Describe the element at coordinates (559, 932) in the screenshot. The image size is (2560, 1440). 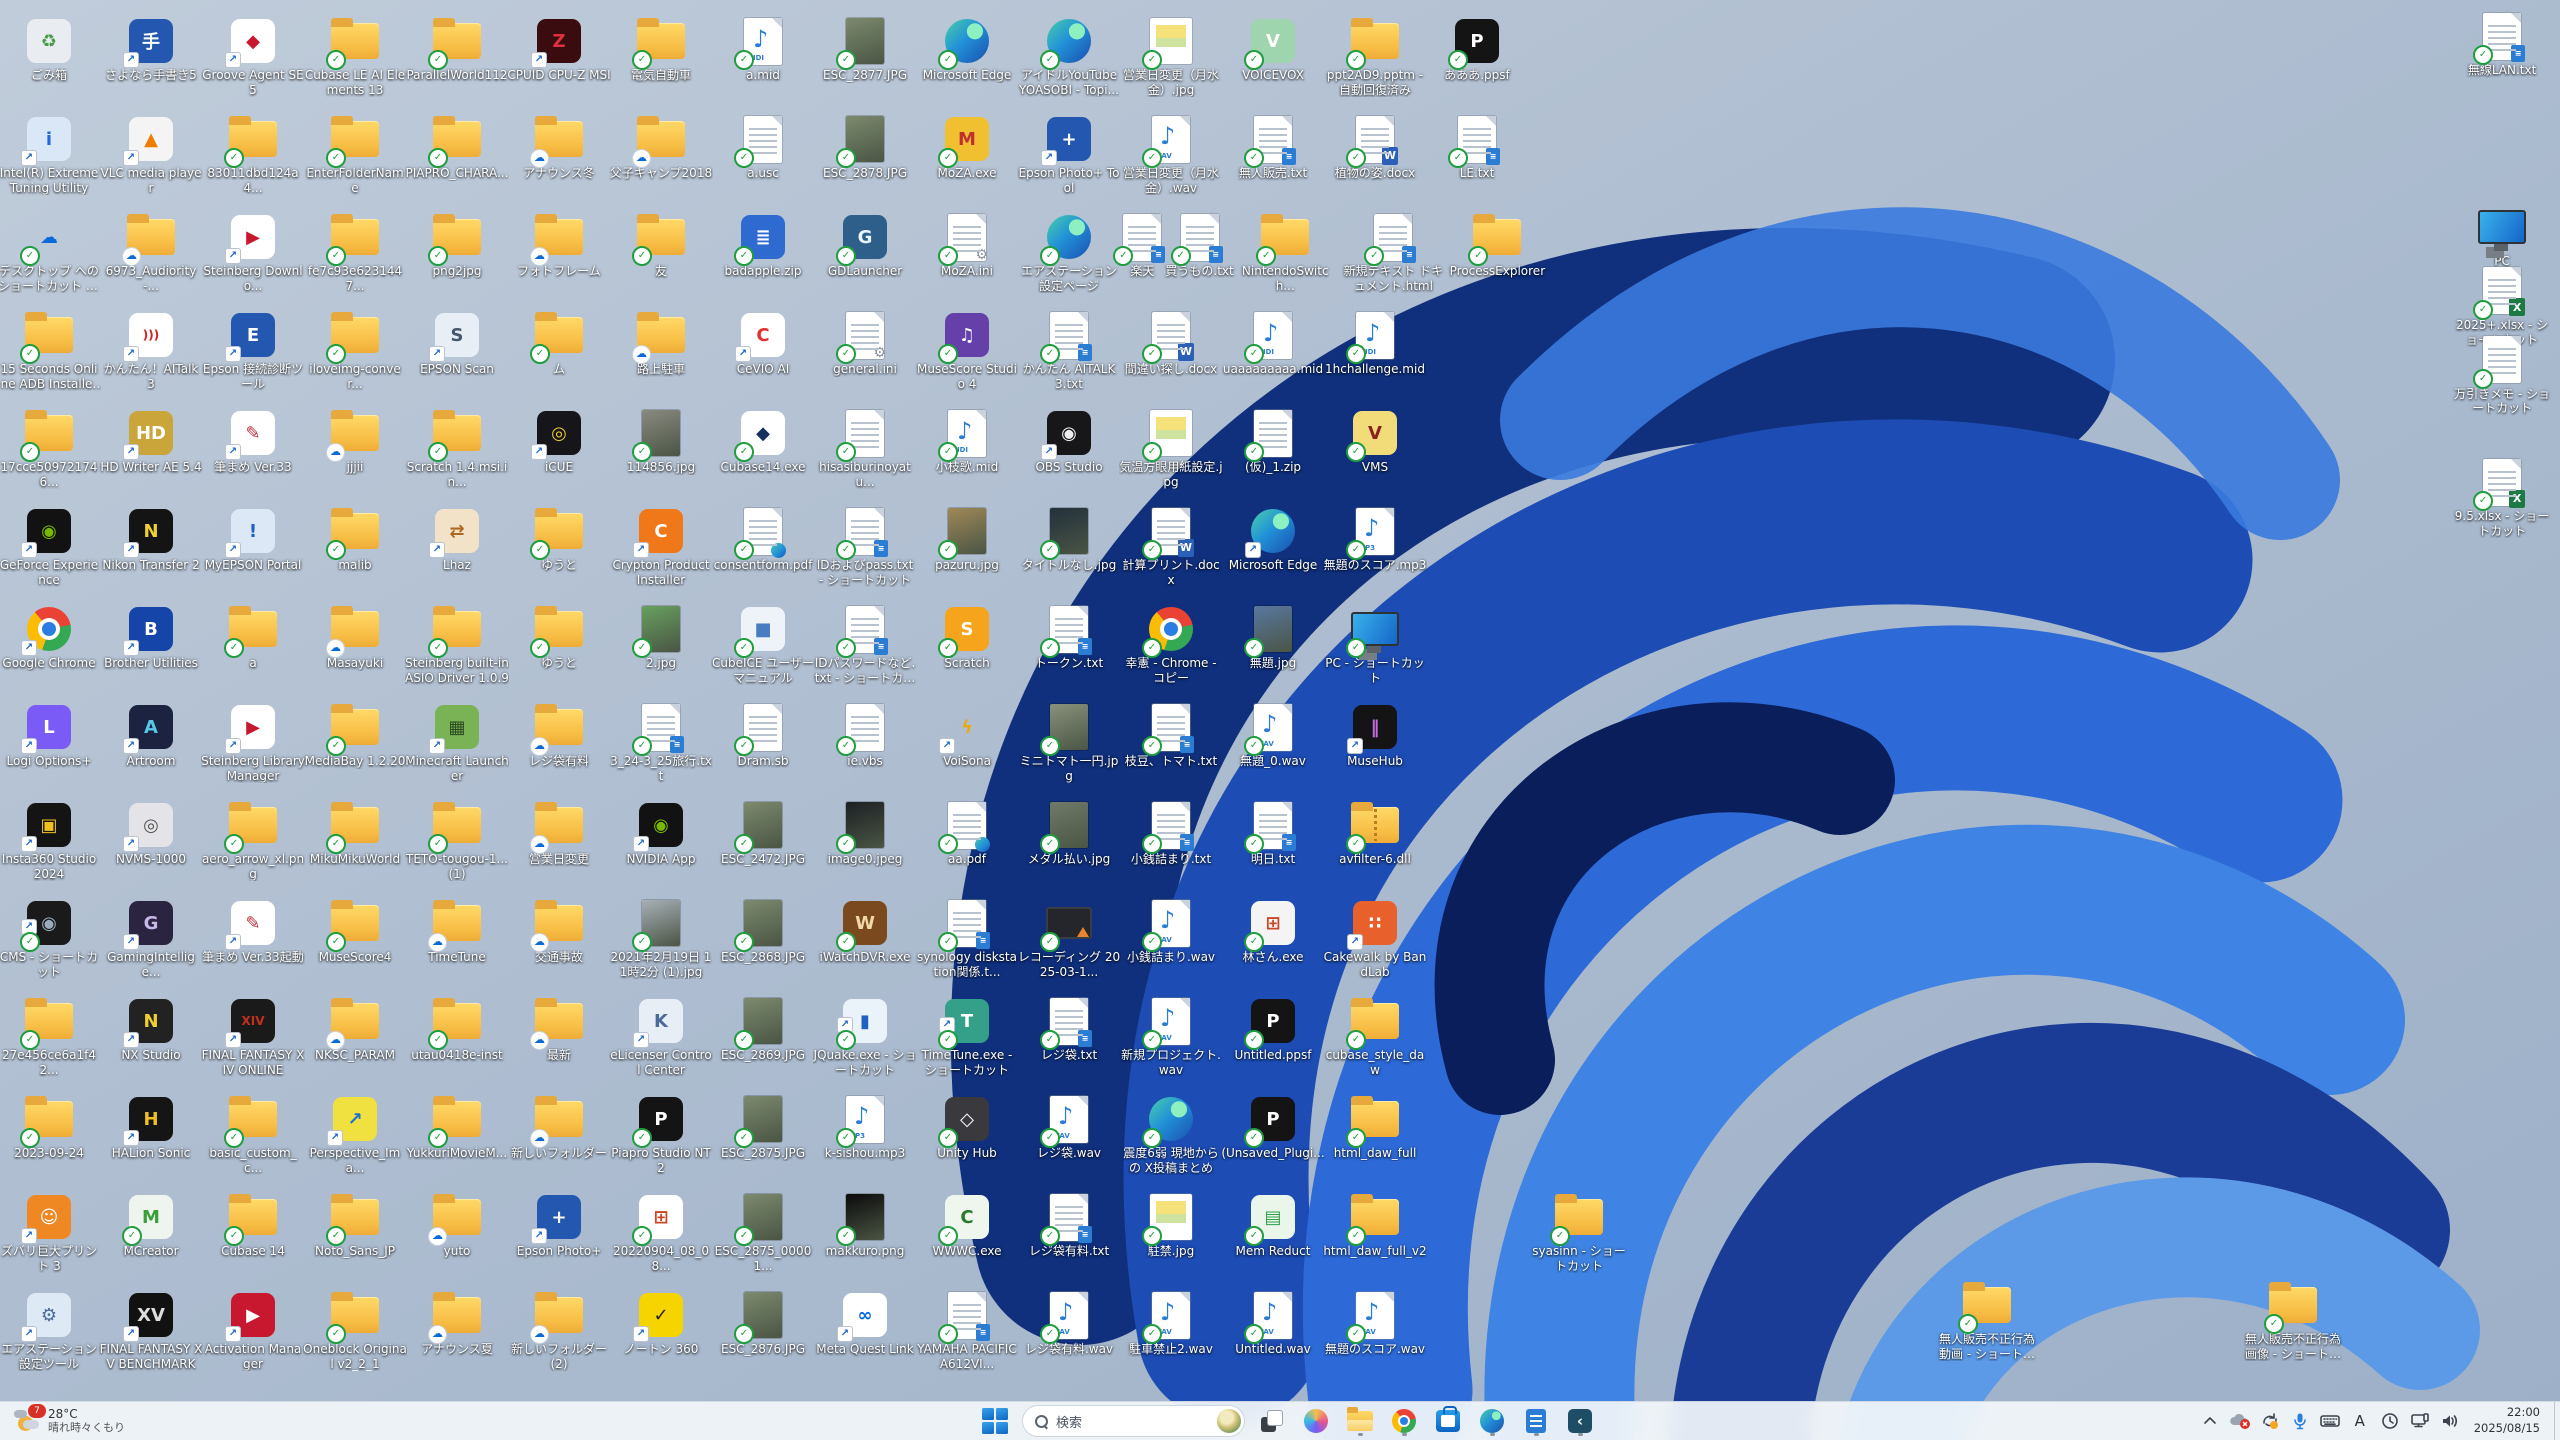
I see `desktop-icon: ☁ 交通事故` at that location.